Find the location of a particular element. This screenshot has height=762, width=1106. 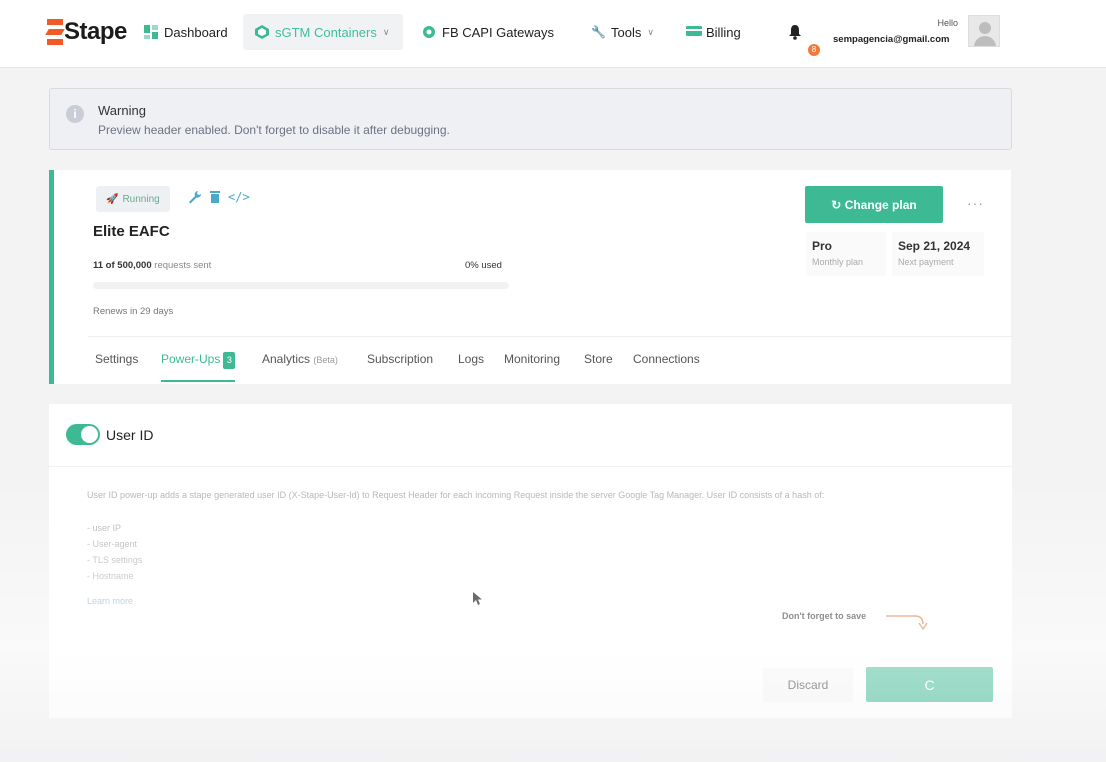

plan-subtitle: Monthly plan is located at coordinates (838, 262).